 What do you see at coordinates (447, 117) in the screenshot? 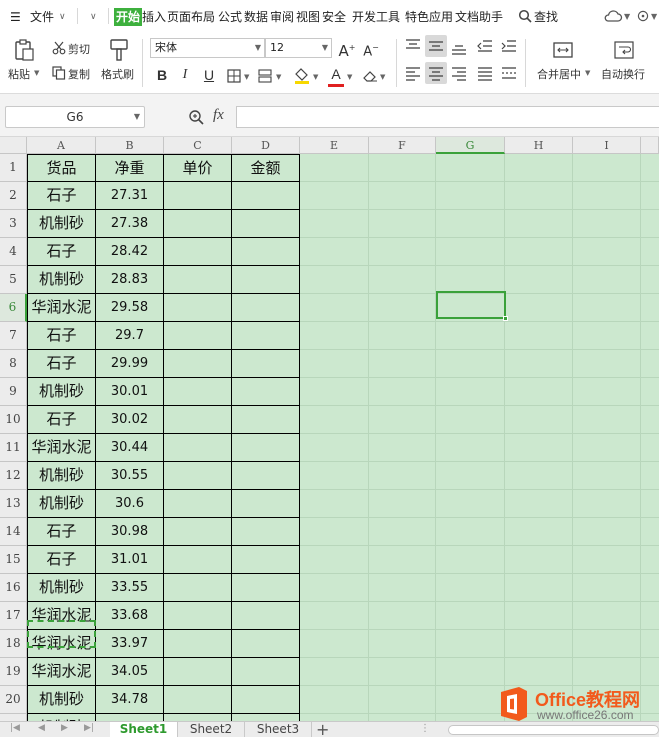
I see `formula-input` at bounding box center [447, 117].